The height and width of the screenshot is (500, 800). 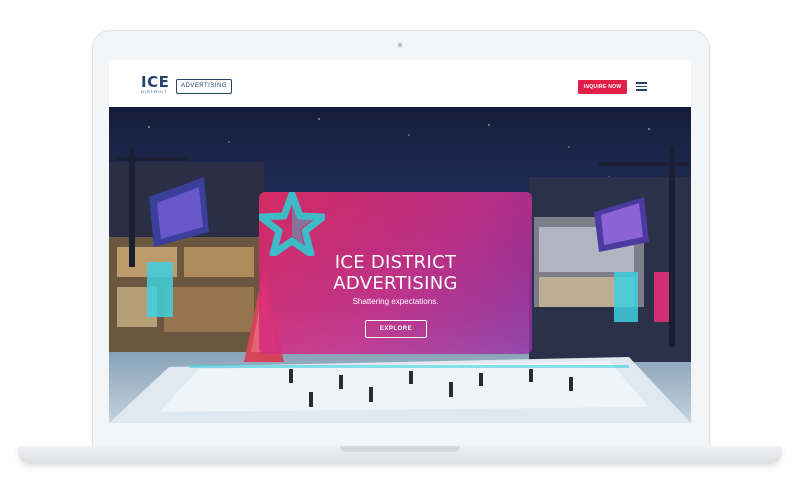 What do you see at coordinates (395, 283) in the screenshot?
I see `hero-title-line2: ADVERTISING` at bounding box center [395, 283].